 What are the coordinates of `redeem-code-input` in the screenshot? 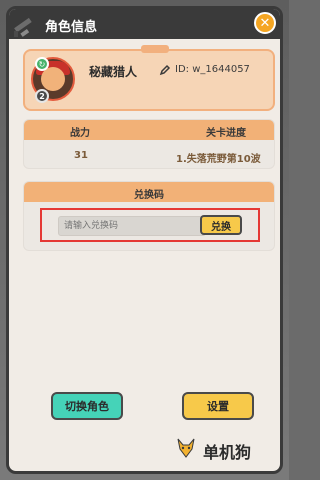 It's located at (132, 226).